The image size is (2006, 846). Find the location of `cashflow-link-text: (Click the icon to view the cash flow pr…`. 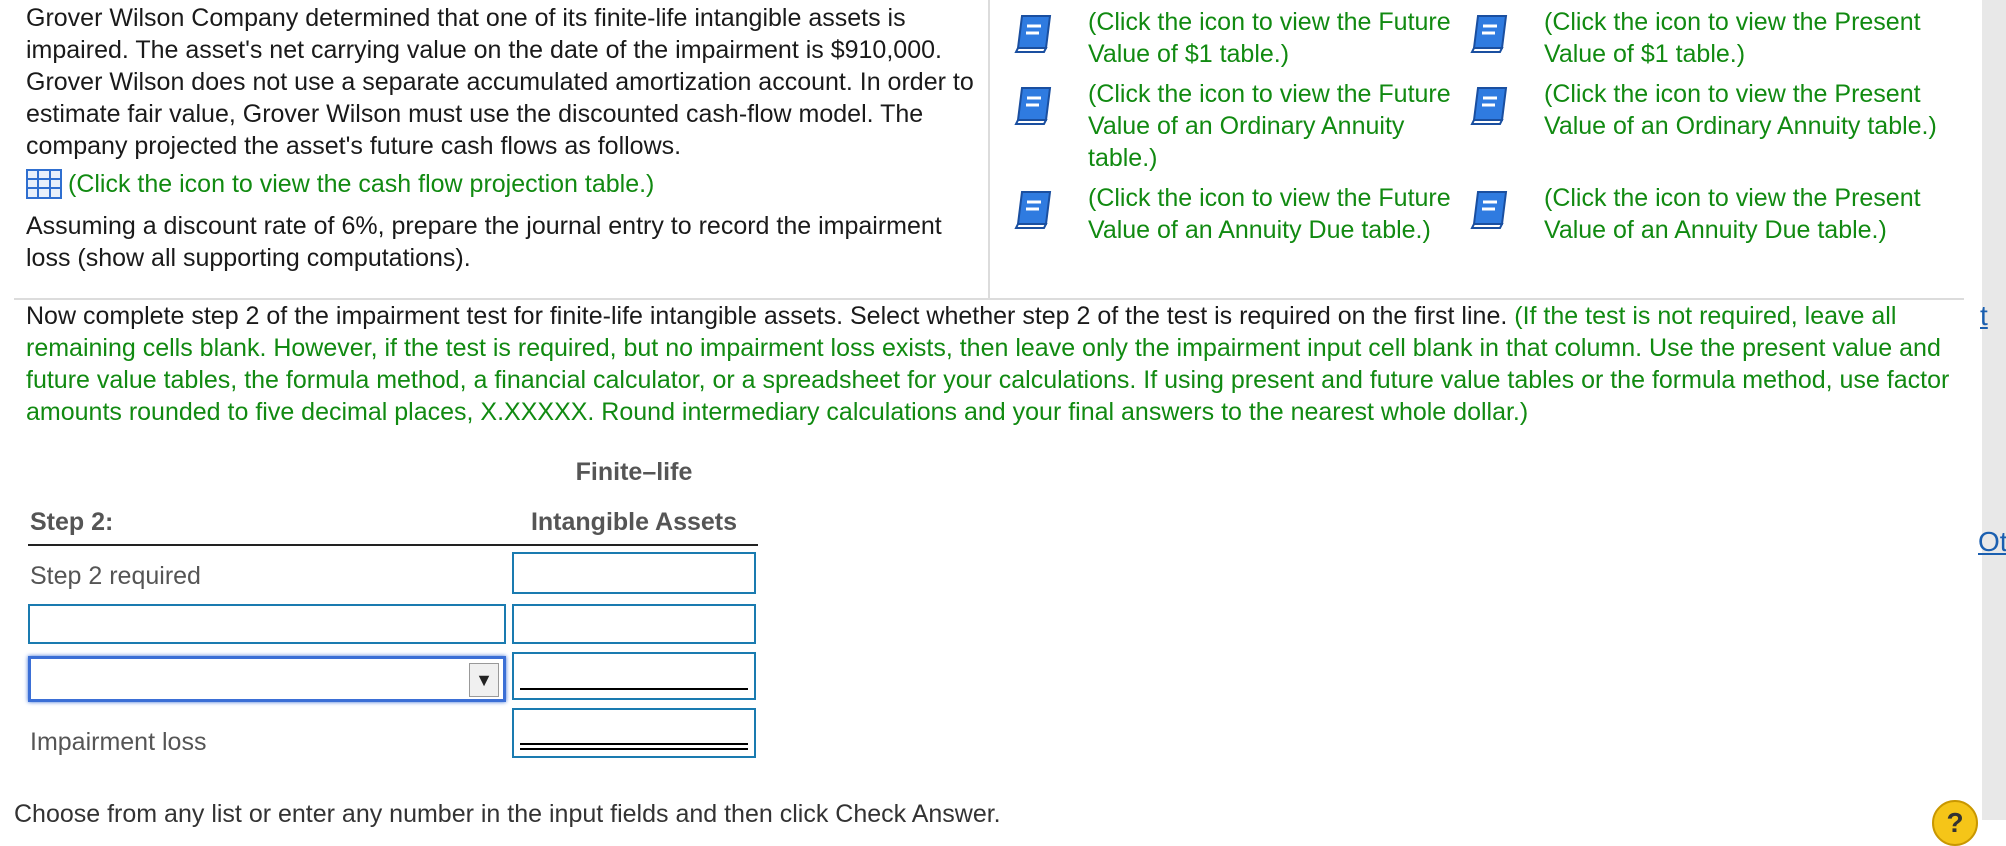

cashflow-link-text: (Click the icon to view the cash flow pr… is located at coordinates (361, 184).